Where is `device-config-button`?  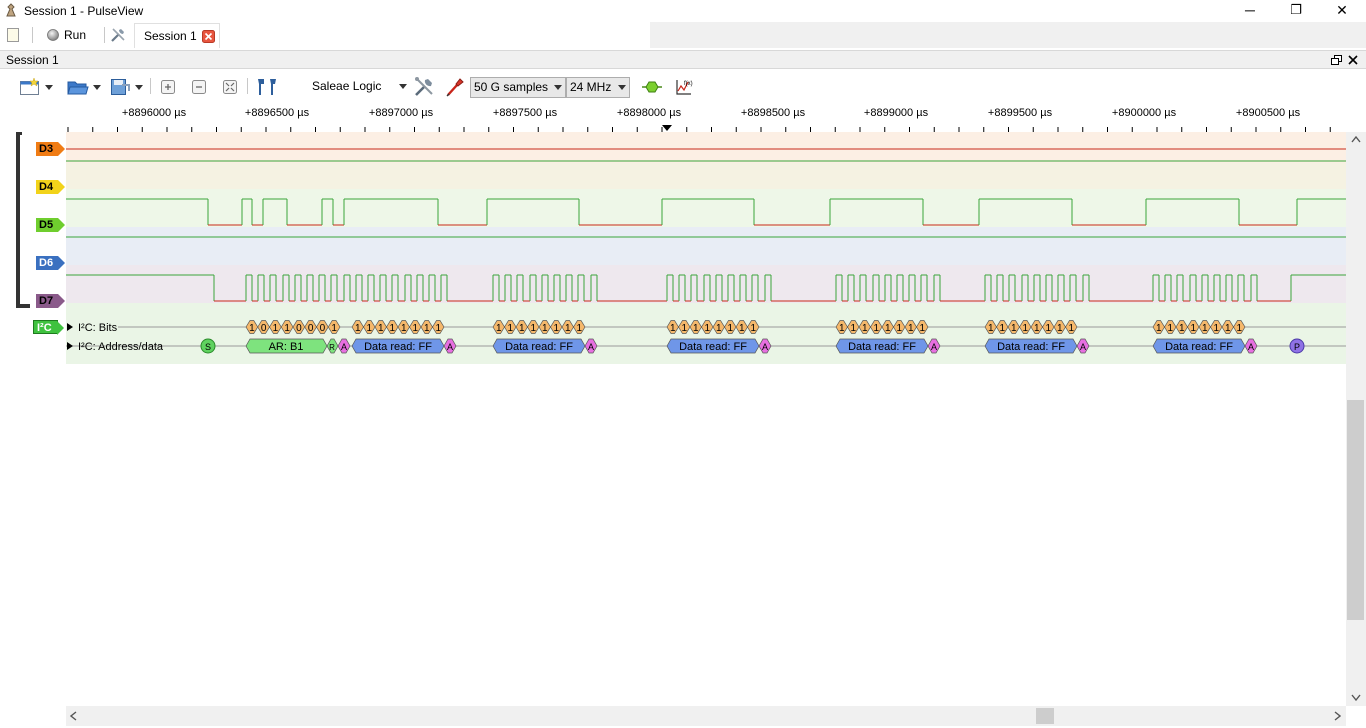
device-config-button is located at coordinates (424, 87).